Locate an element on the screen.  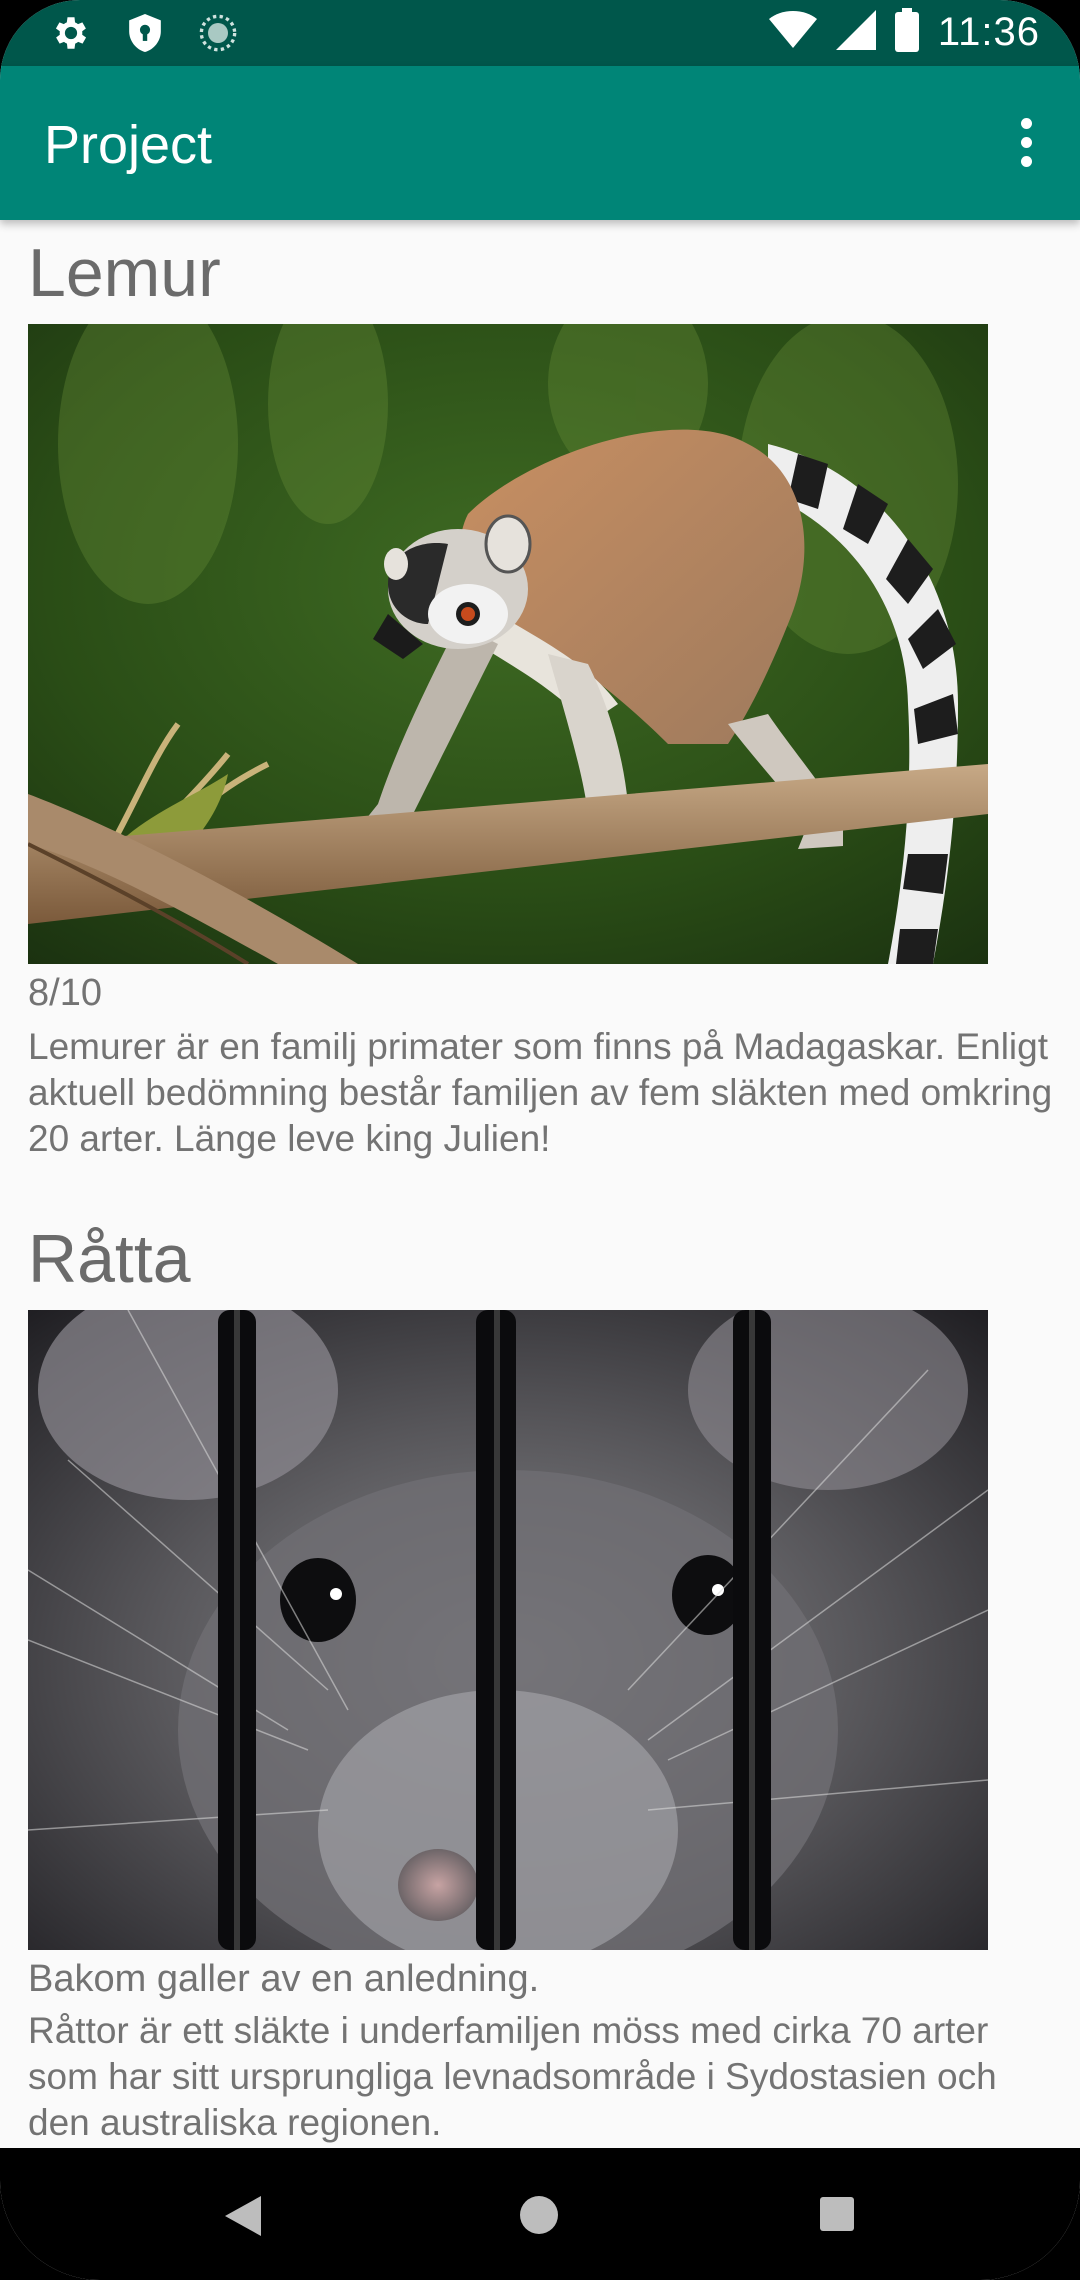
animal-title: Råtta is located at coordinates (109, 1259).